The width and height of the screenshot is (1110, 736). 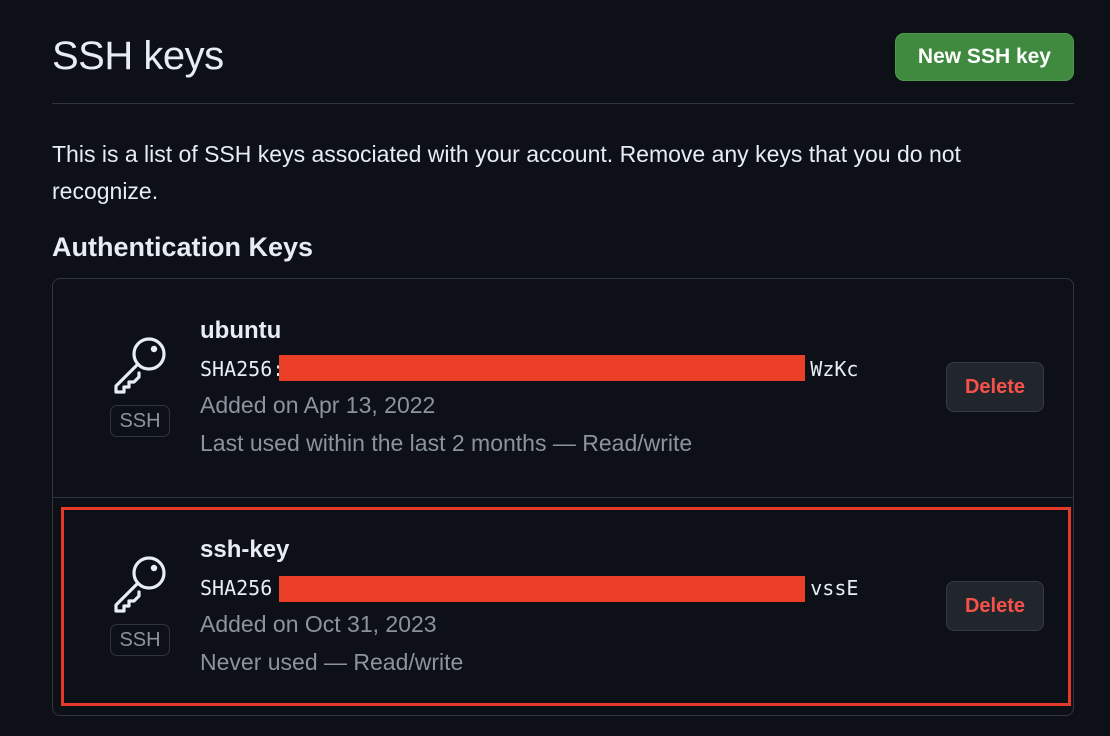 What do you see at coordinates (245, 549) in the screenshot?
I see `key-title: ssh-key` at bounding box center [245, 549].